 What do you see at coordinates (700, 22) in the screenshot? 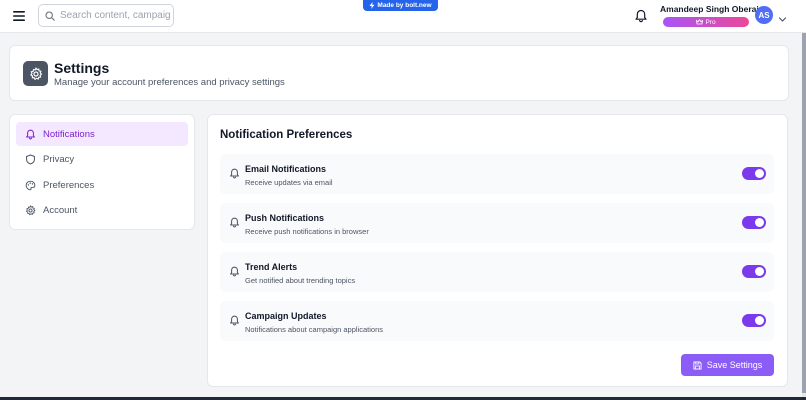
I see `crown-icon` at bounding box center [700, 22].